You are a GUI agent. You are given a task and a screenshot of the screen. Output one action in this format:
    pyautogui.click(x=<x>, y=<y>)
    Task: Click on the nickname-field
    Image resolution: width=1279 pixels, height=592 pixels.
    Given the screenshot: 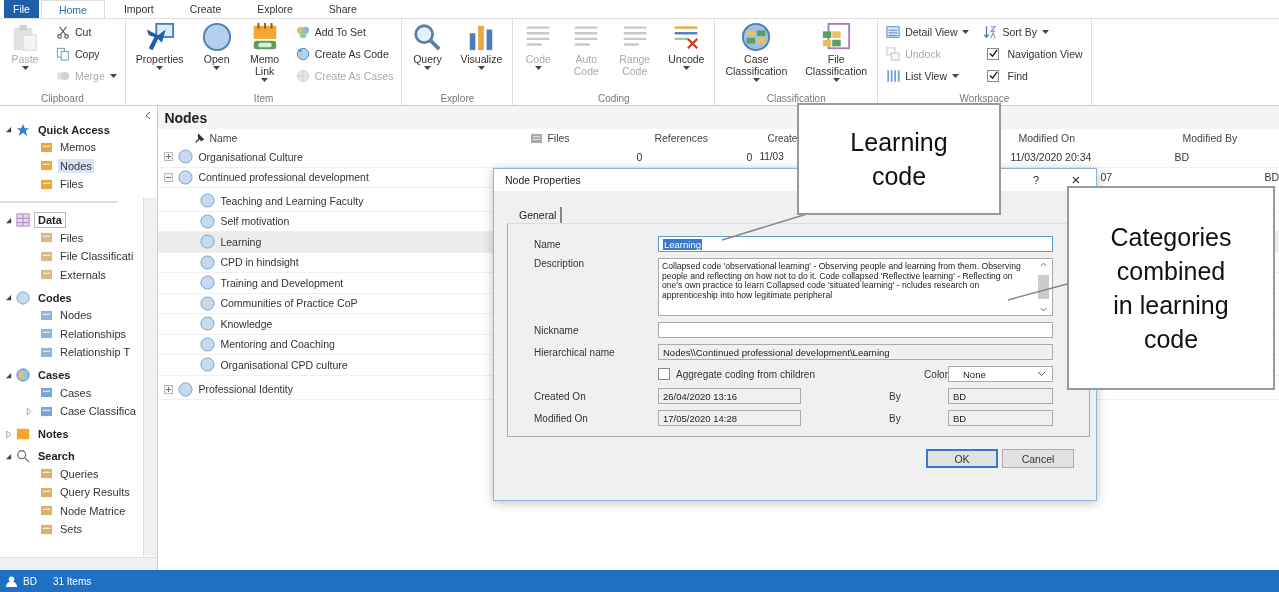 What is the action you would take?
    pyautogui.click(x=855, y=330)
    